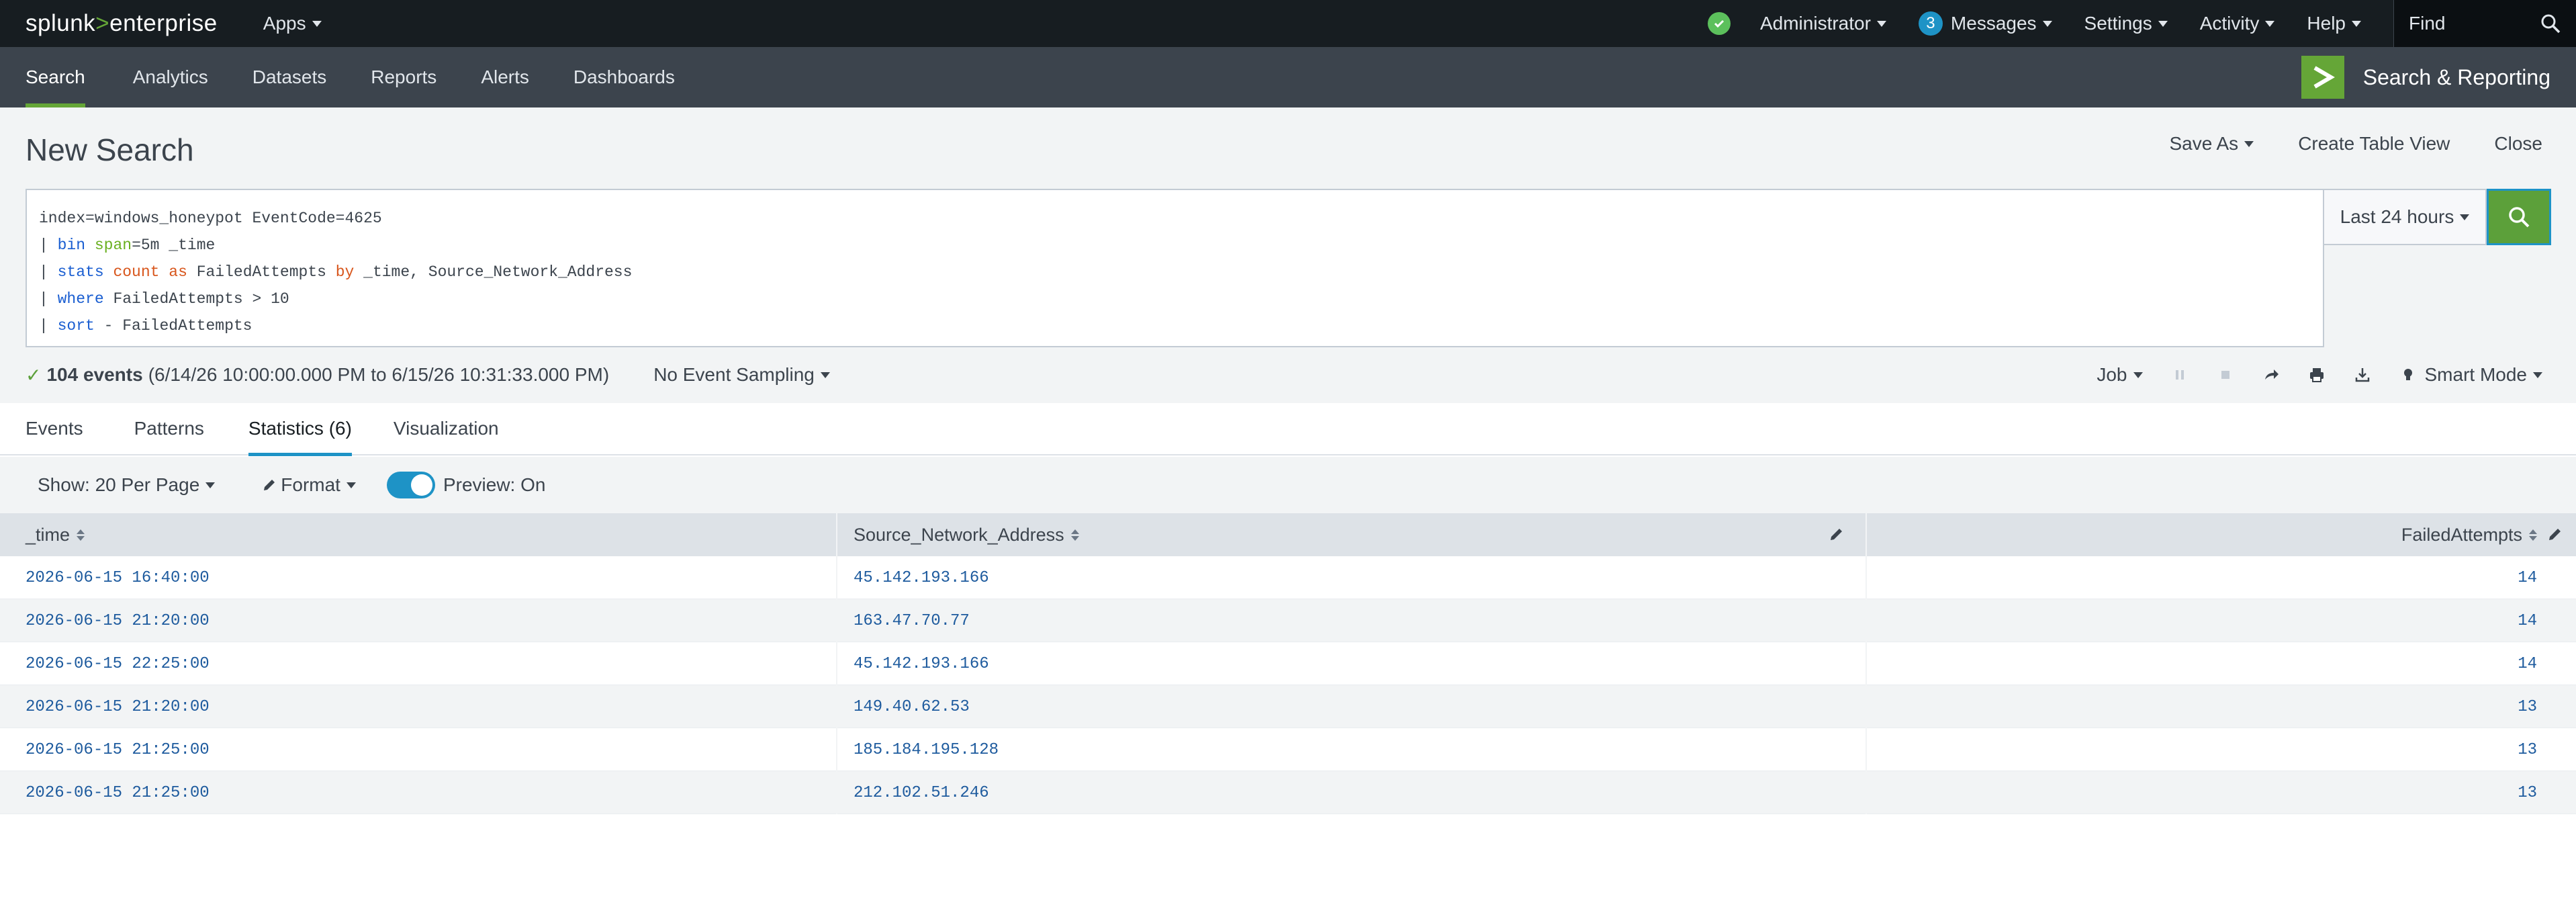 This screenshot has height=919, width=2576. I want to click on query-keyword-by: by, so click(345, 272).